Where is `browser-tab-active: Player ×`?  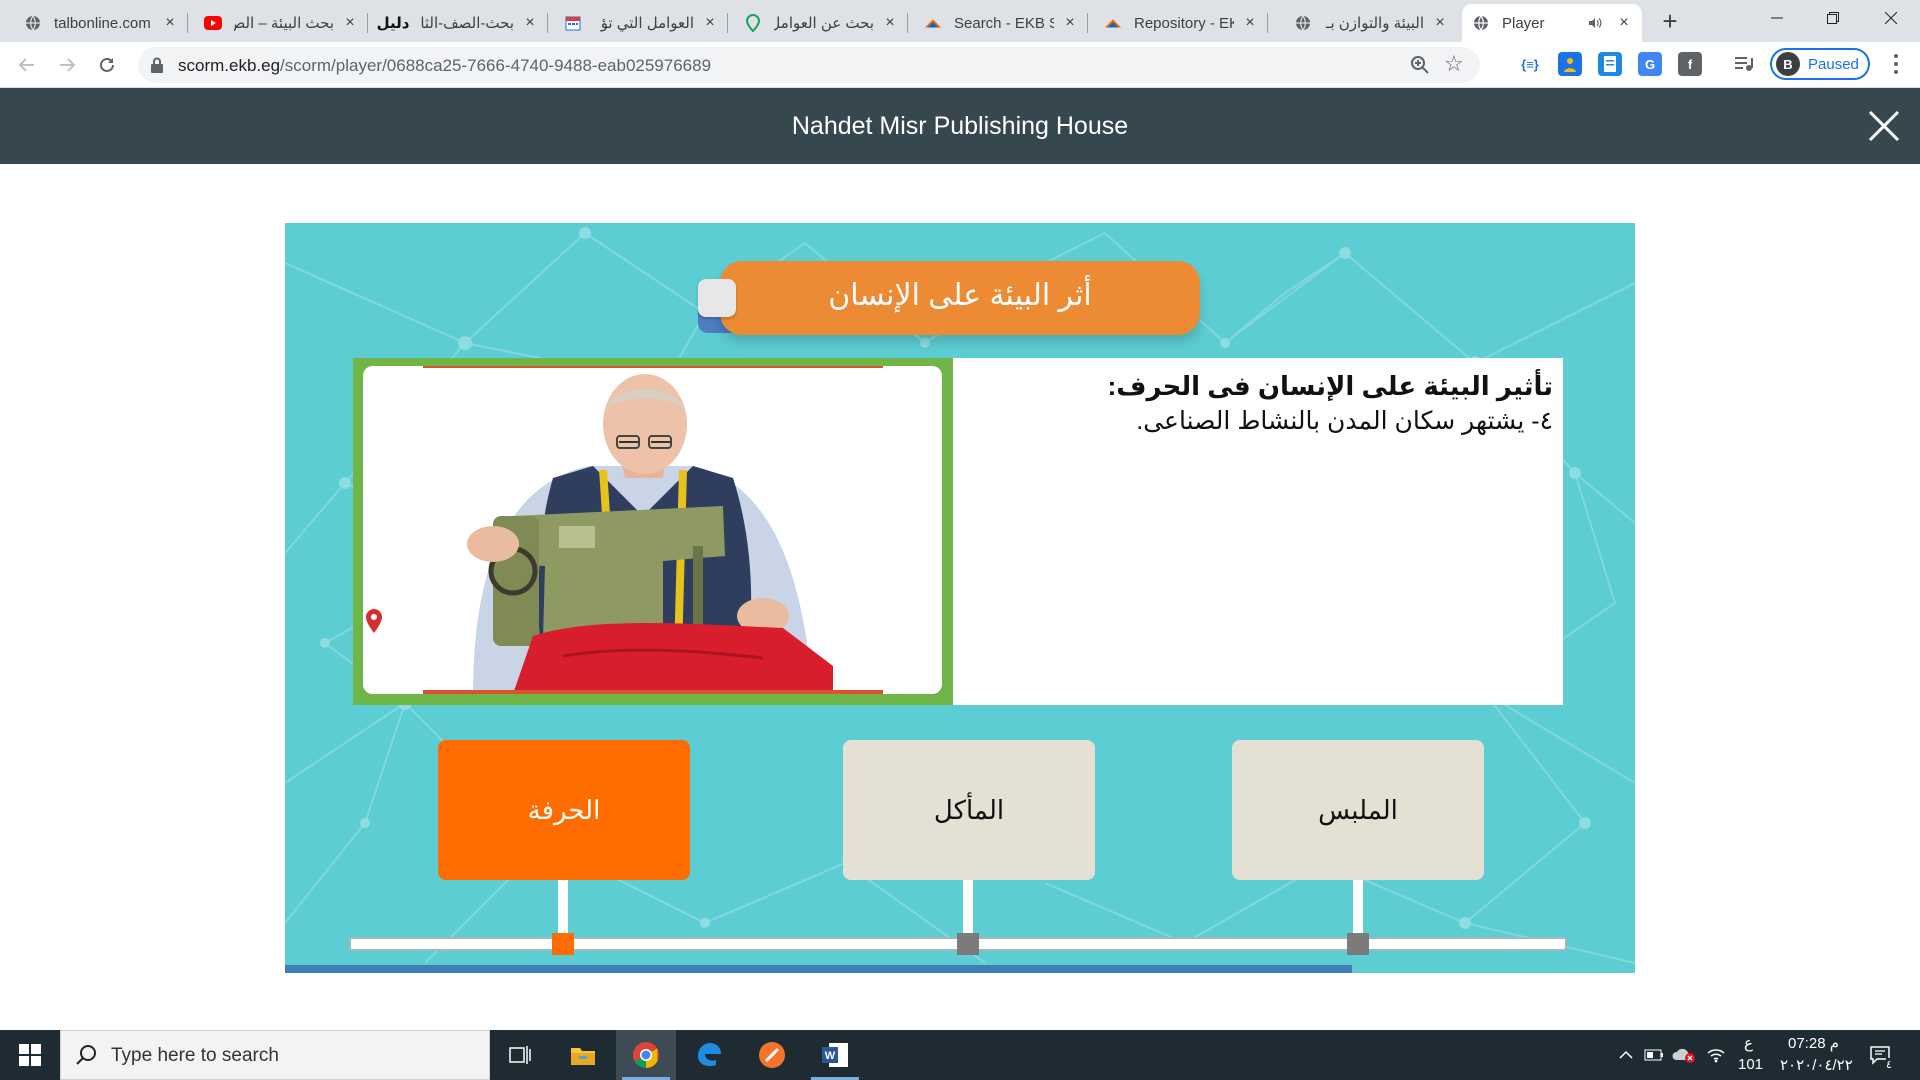
browser-tab-active: Player × is located at coordinates (1552, 23).